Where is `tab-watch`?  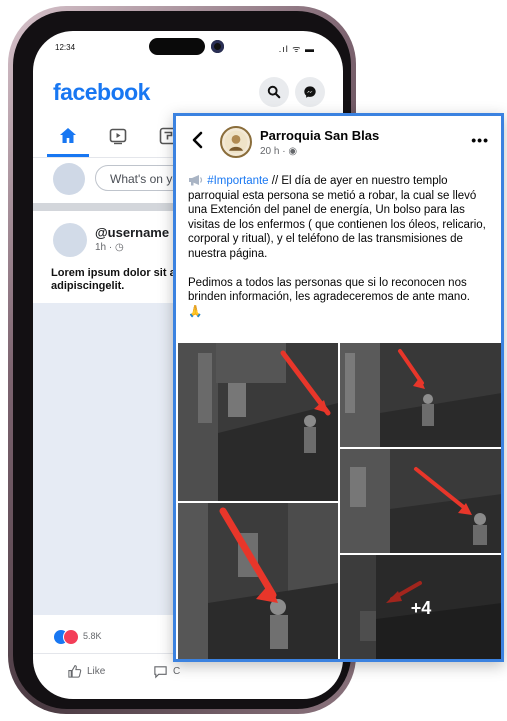 tab-watch is located at coordinates (118, 136).